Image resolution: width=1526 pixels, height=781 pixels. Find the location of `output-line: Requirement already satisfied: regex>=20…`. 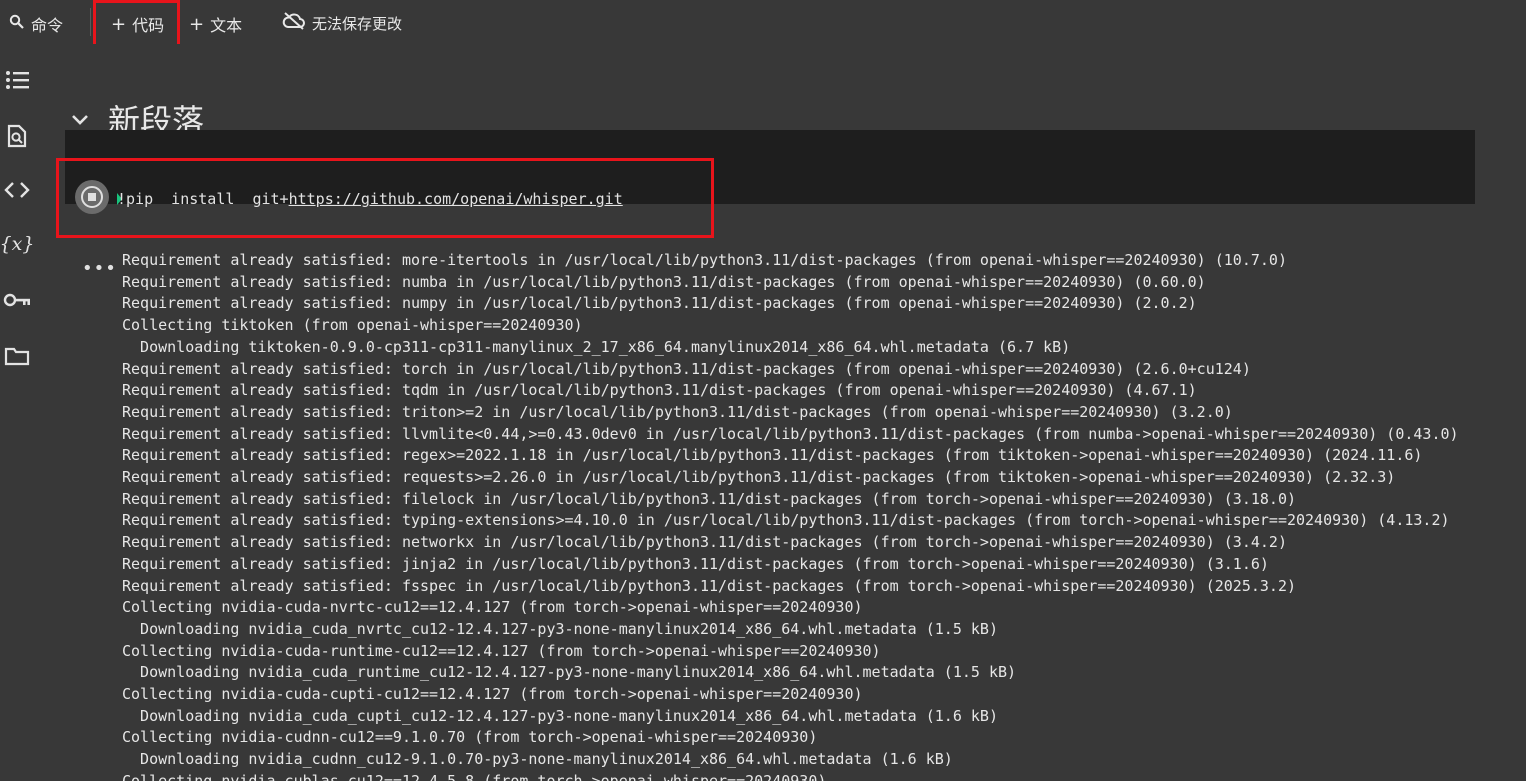

output-line: Requirement already satisfied: regex>=20… is located at coordinates (772, 455).